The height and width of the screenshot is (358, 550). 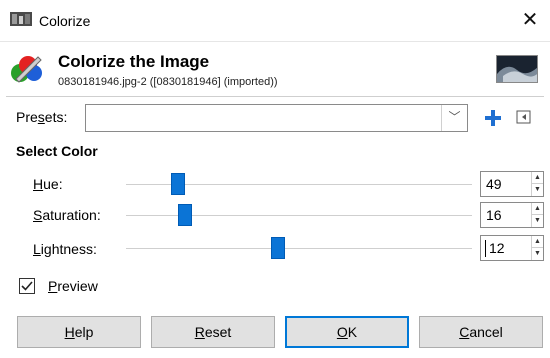 I want to click on cancel-button: Cancel, so click(x=481, y=332).